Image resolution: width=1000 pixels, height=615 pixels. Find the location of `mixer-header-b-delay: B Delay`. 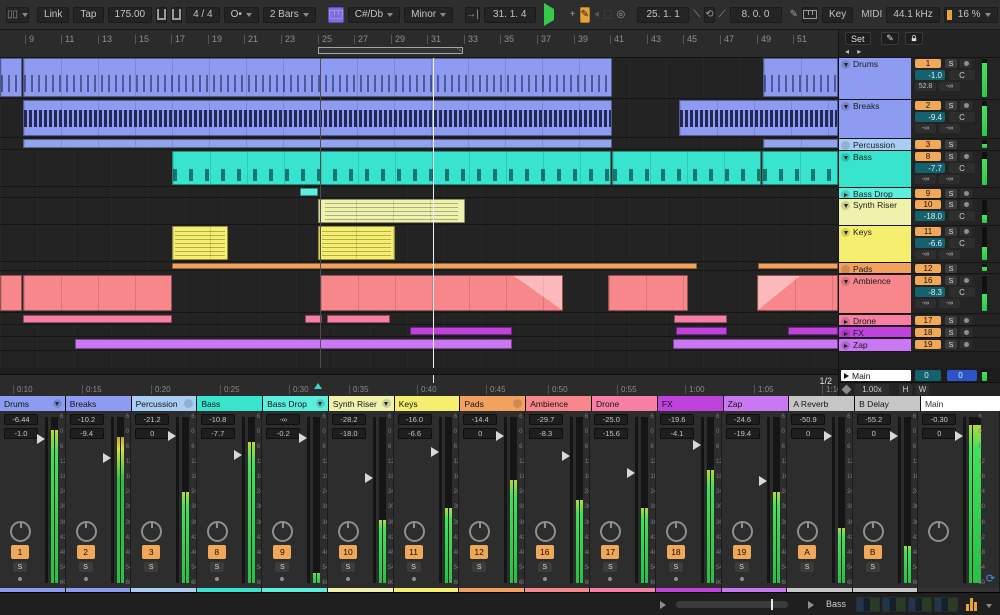

mixer-header-b-delay: B Delay is located at coordinates (887, 403).